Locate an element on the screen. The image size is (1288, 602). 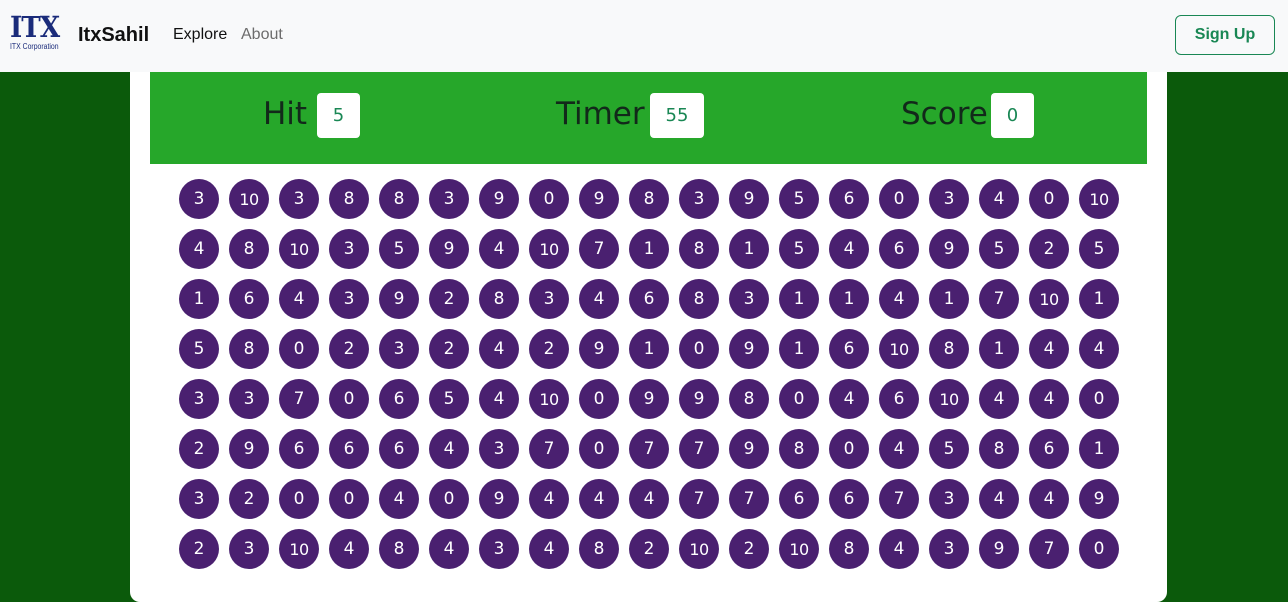
brand-name: ItxSahil is located at coordinates (113, 35).